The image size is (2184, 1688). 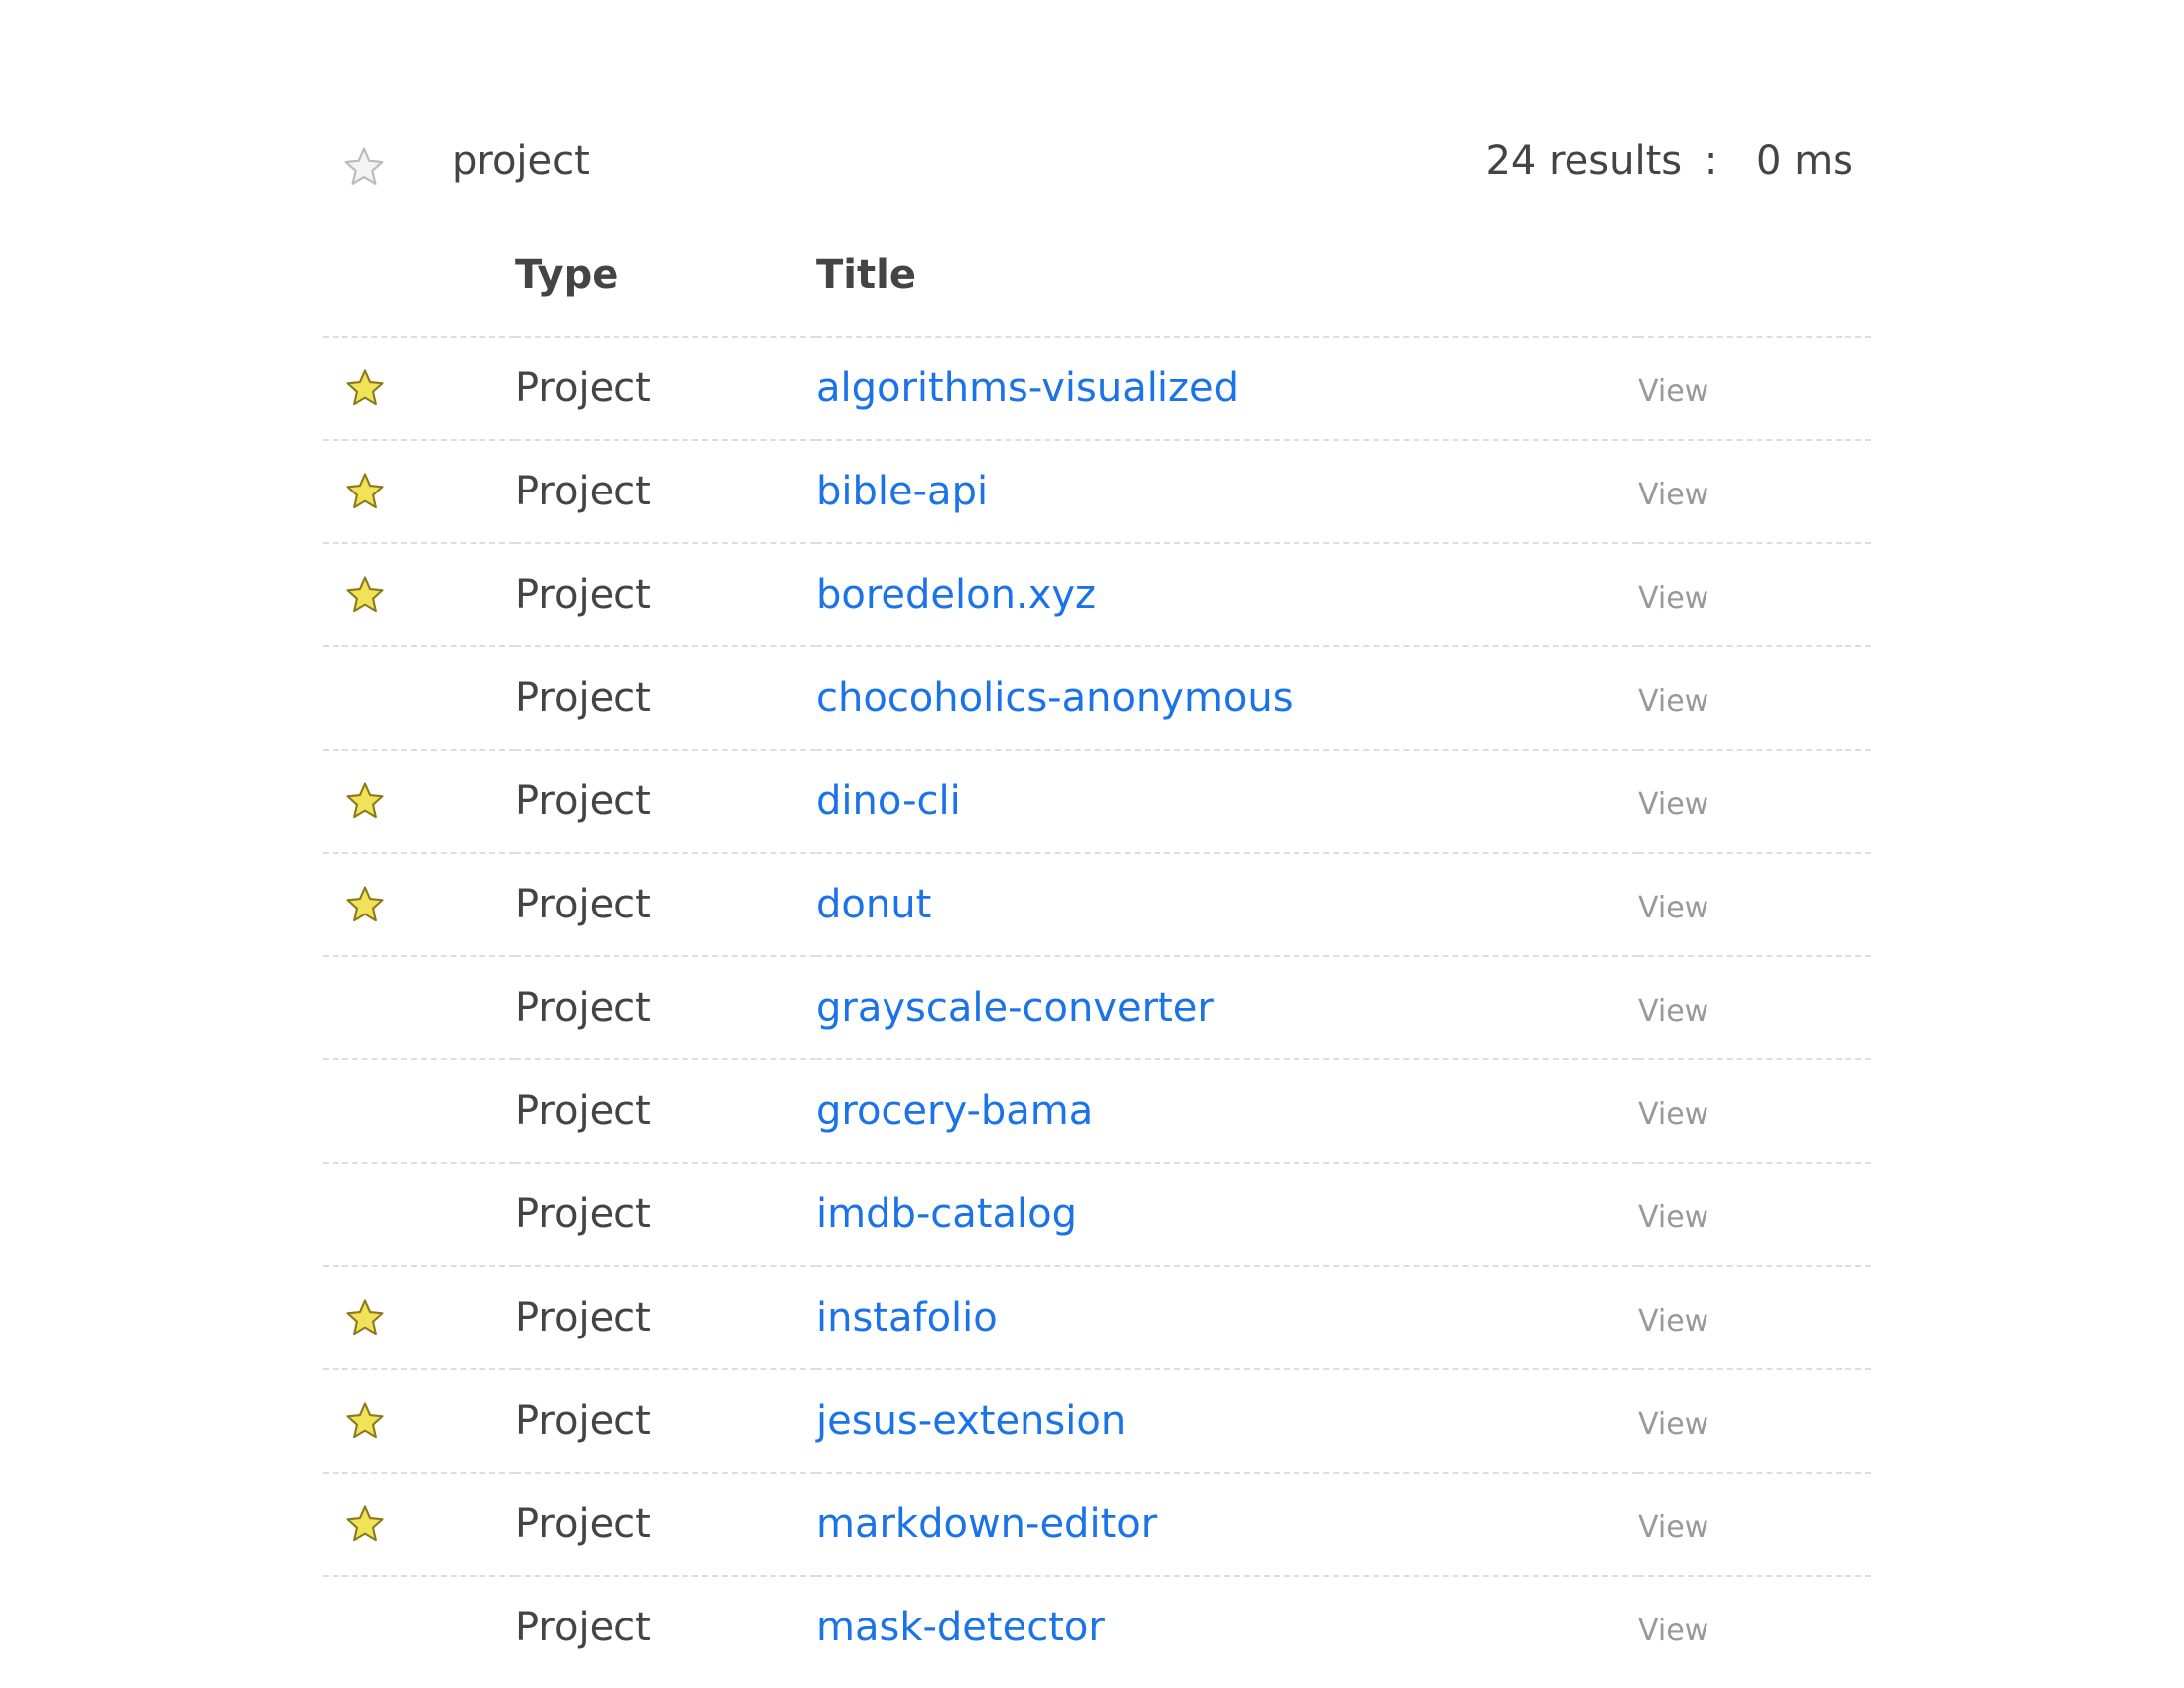 I want to click on title-cell: chocoholics-anonymous, so click(x=1227, y=697).